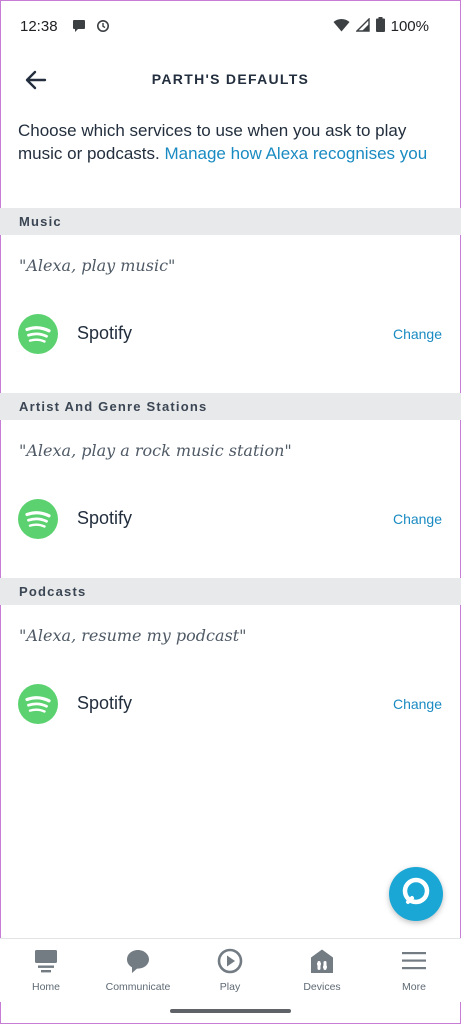 The height and width of the screenshot is (1024, 461). I want to click on play-icon, so click(230, 961).